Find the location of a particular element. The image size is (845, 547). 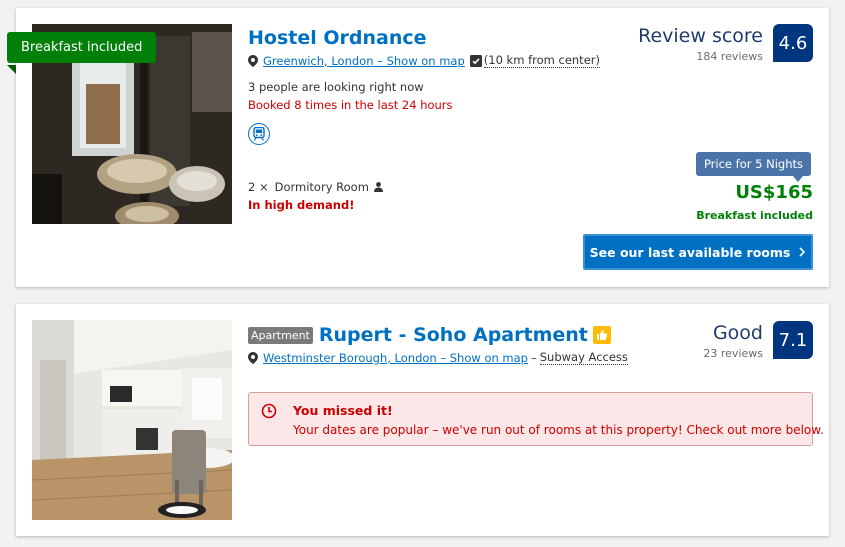

property-title-row: Apartment Rupert - Soho Apartment is located at coordinates (429, 335).